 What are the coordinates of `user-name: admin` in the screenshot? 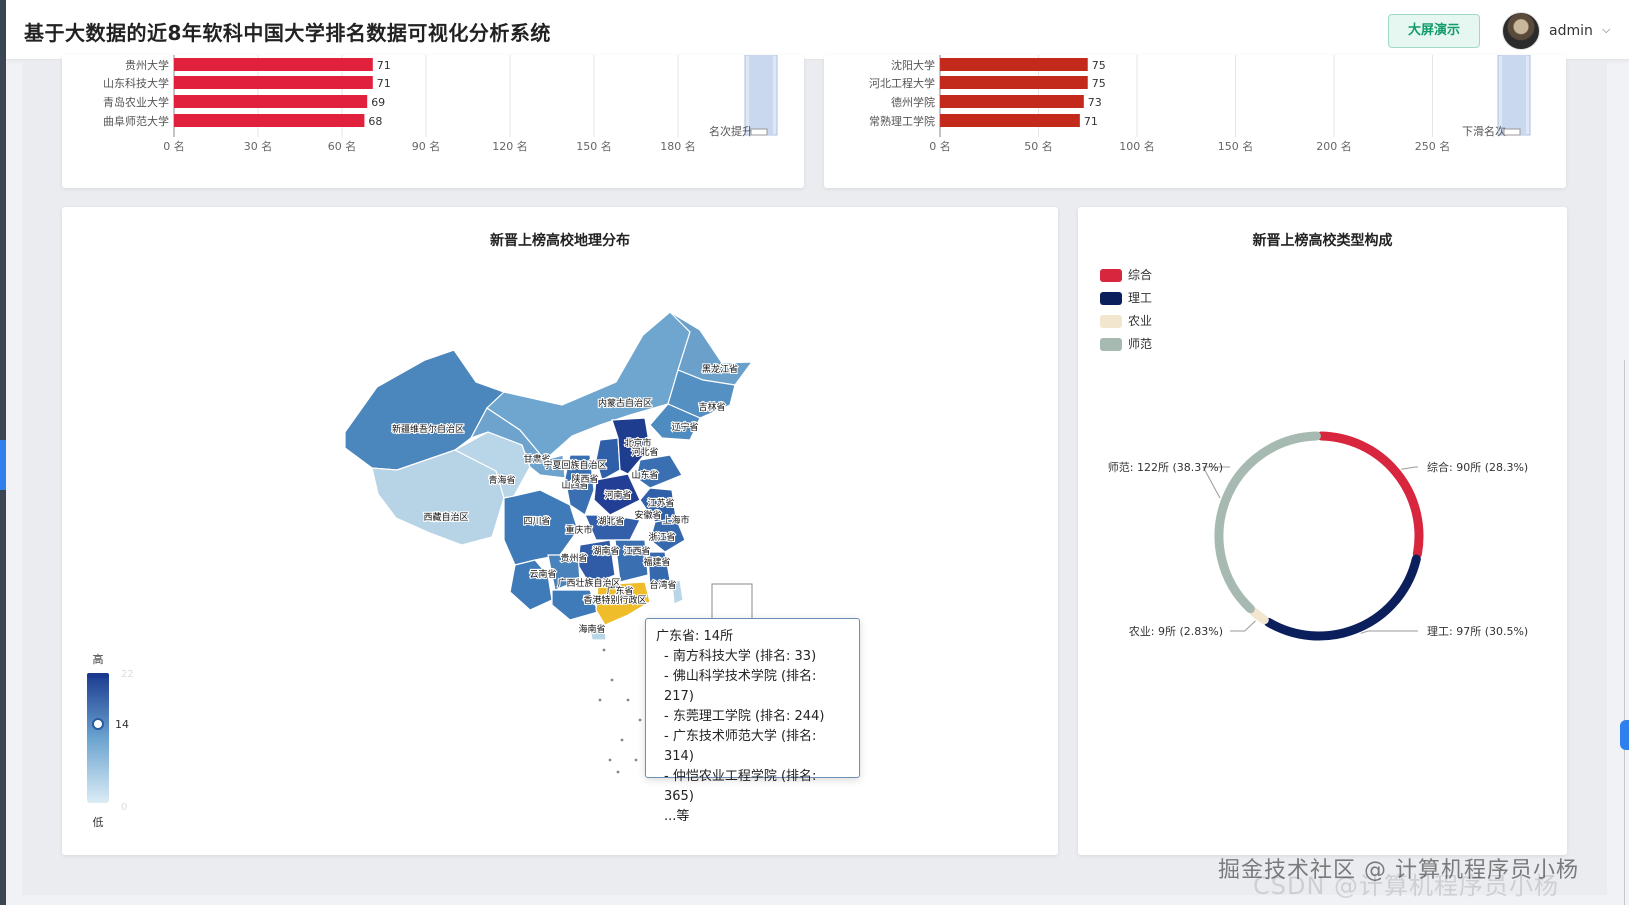 It's located at (1571, 31).